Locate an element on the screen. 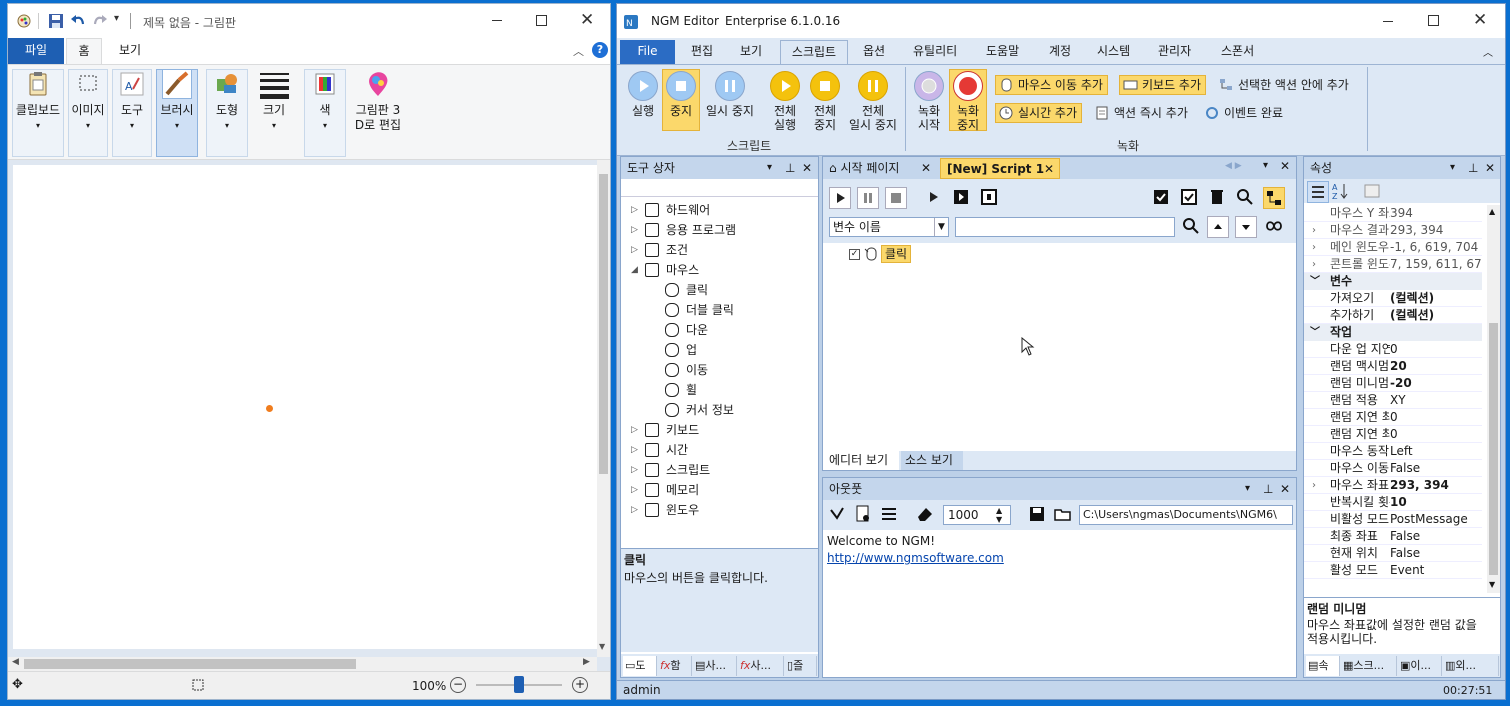 The image size is (1510, 706). undo-icon is located at coordinates (78, 21).